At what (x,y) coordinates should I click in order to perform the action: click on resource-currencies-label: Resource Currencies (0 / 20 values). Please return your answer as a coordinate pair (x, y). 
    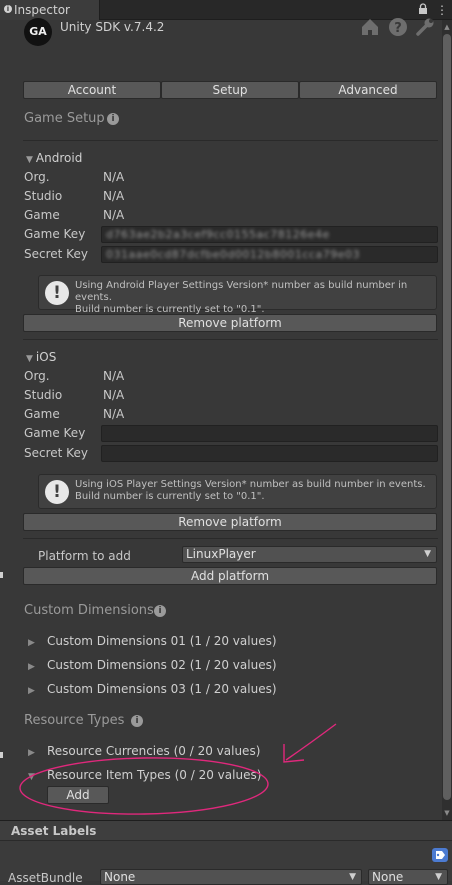
    Looking at the image, I should click on (154, 751).